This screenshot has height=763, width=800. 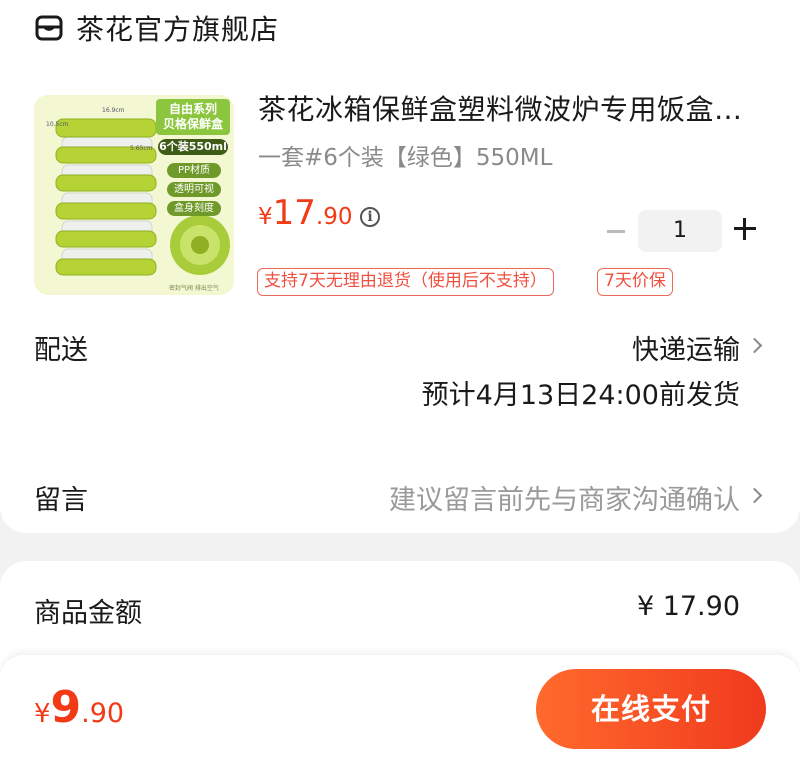 I want to click on image-badge-line2: 贝格保鲜盒, so click(x=192, y=124).